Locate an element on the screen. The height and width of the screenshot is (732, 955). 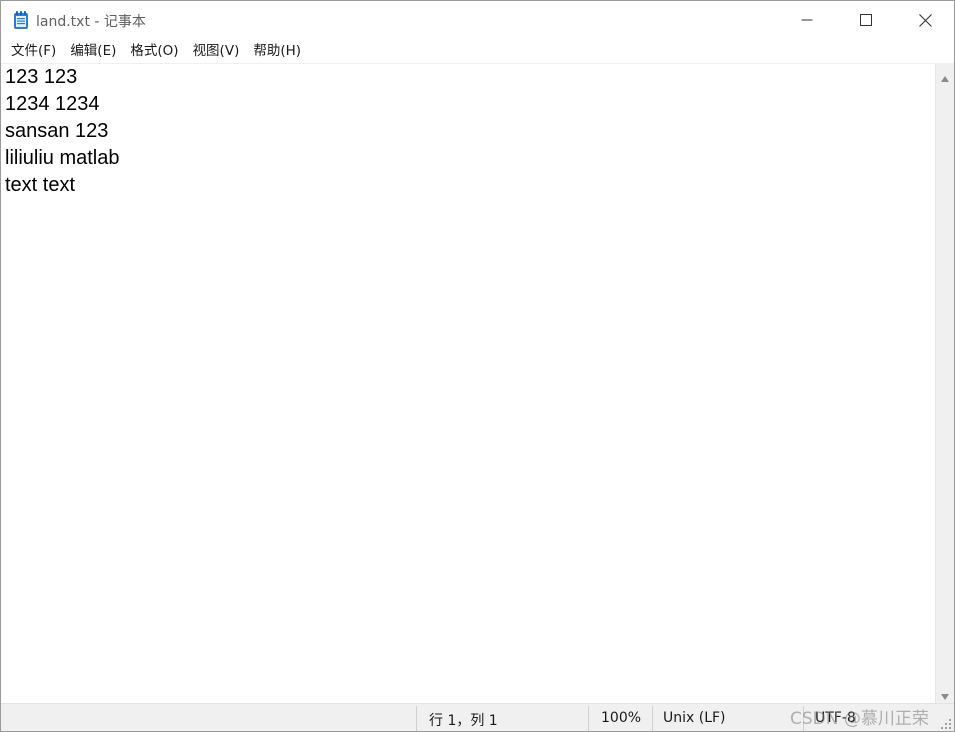
close-icon is located at coordinates (925, 20).